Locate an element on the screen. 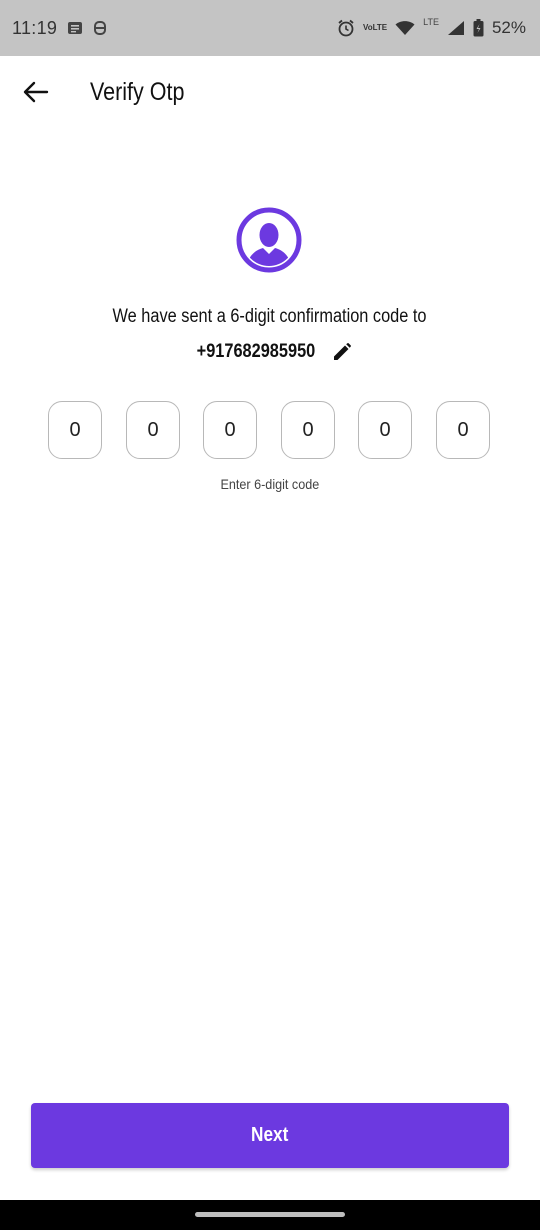 This screenshot has width=540, height=1230. pencil-icon is located at coordinates (342, 351).